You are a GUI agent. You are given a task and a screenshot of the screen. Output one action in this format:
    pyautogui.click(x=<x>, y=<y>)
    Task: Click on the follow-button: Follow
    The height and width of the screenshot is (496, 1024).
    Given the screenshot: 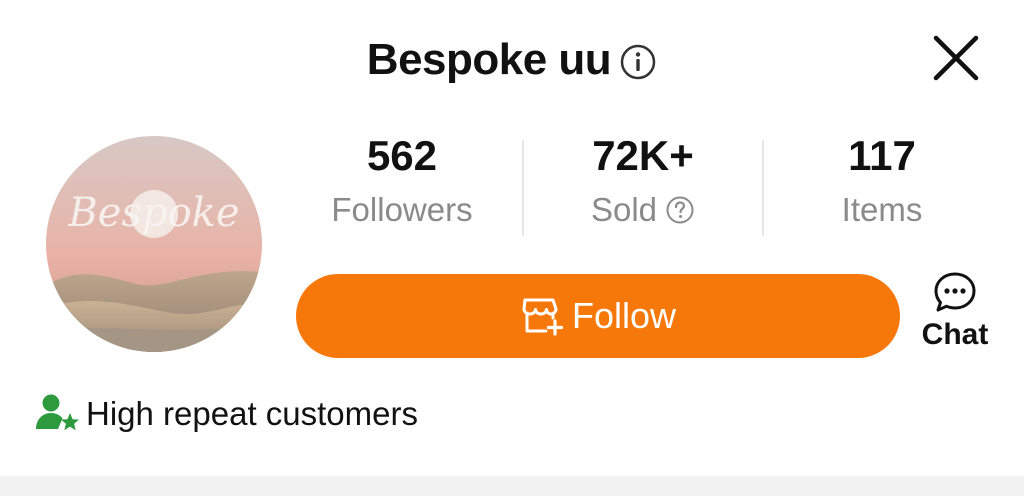 What is the action you would take?
    pyautogui.click(x=598, y=316)
    